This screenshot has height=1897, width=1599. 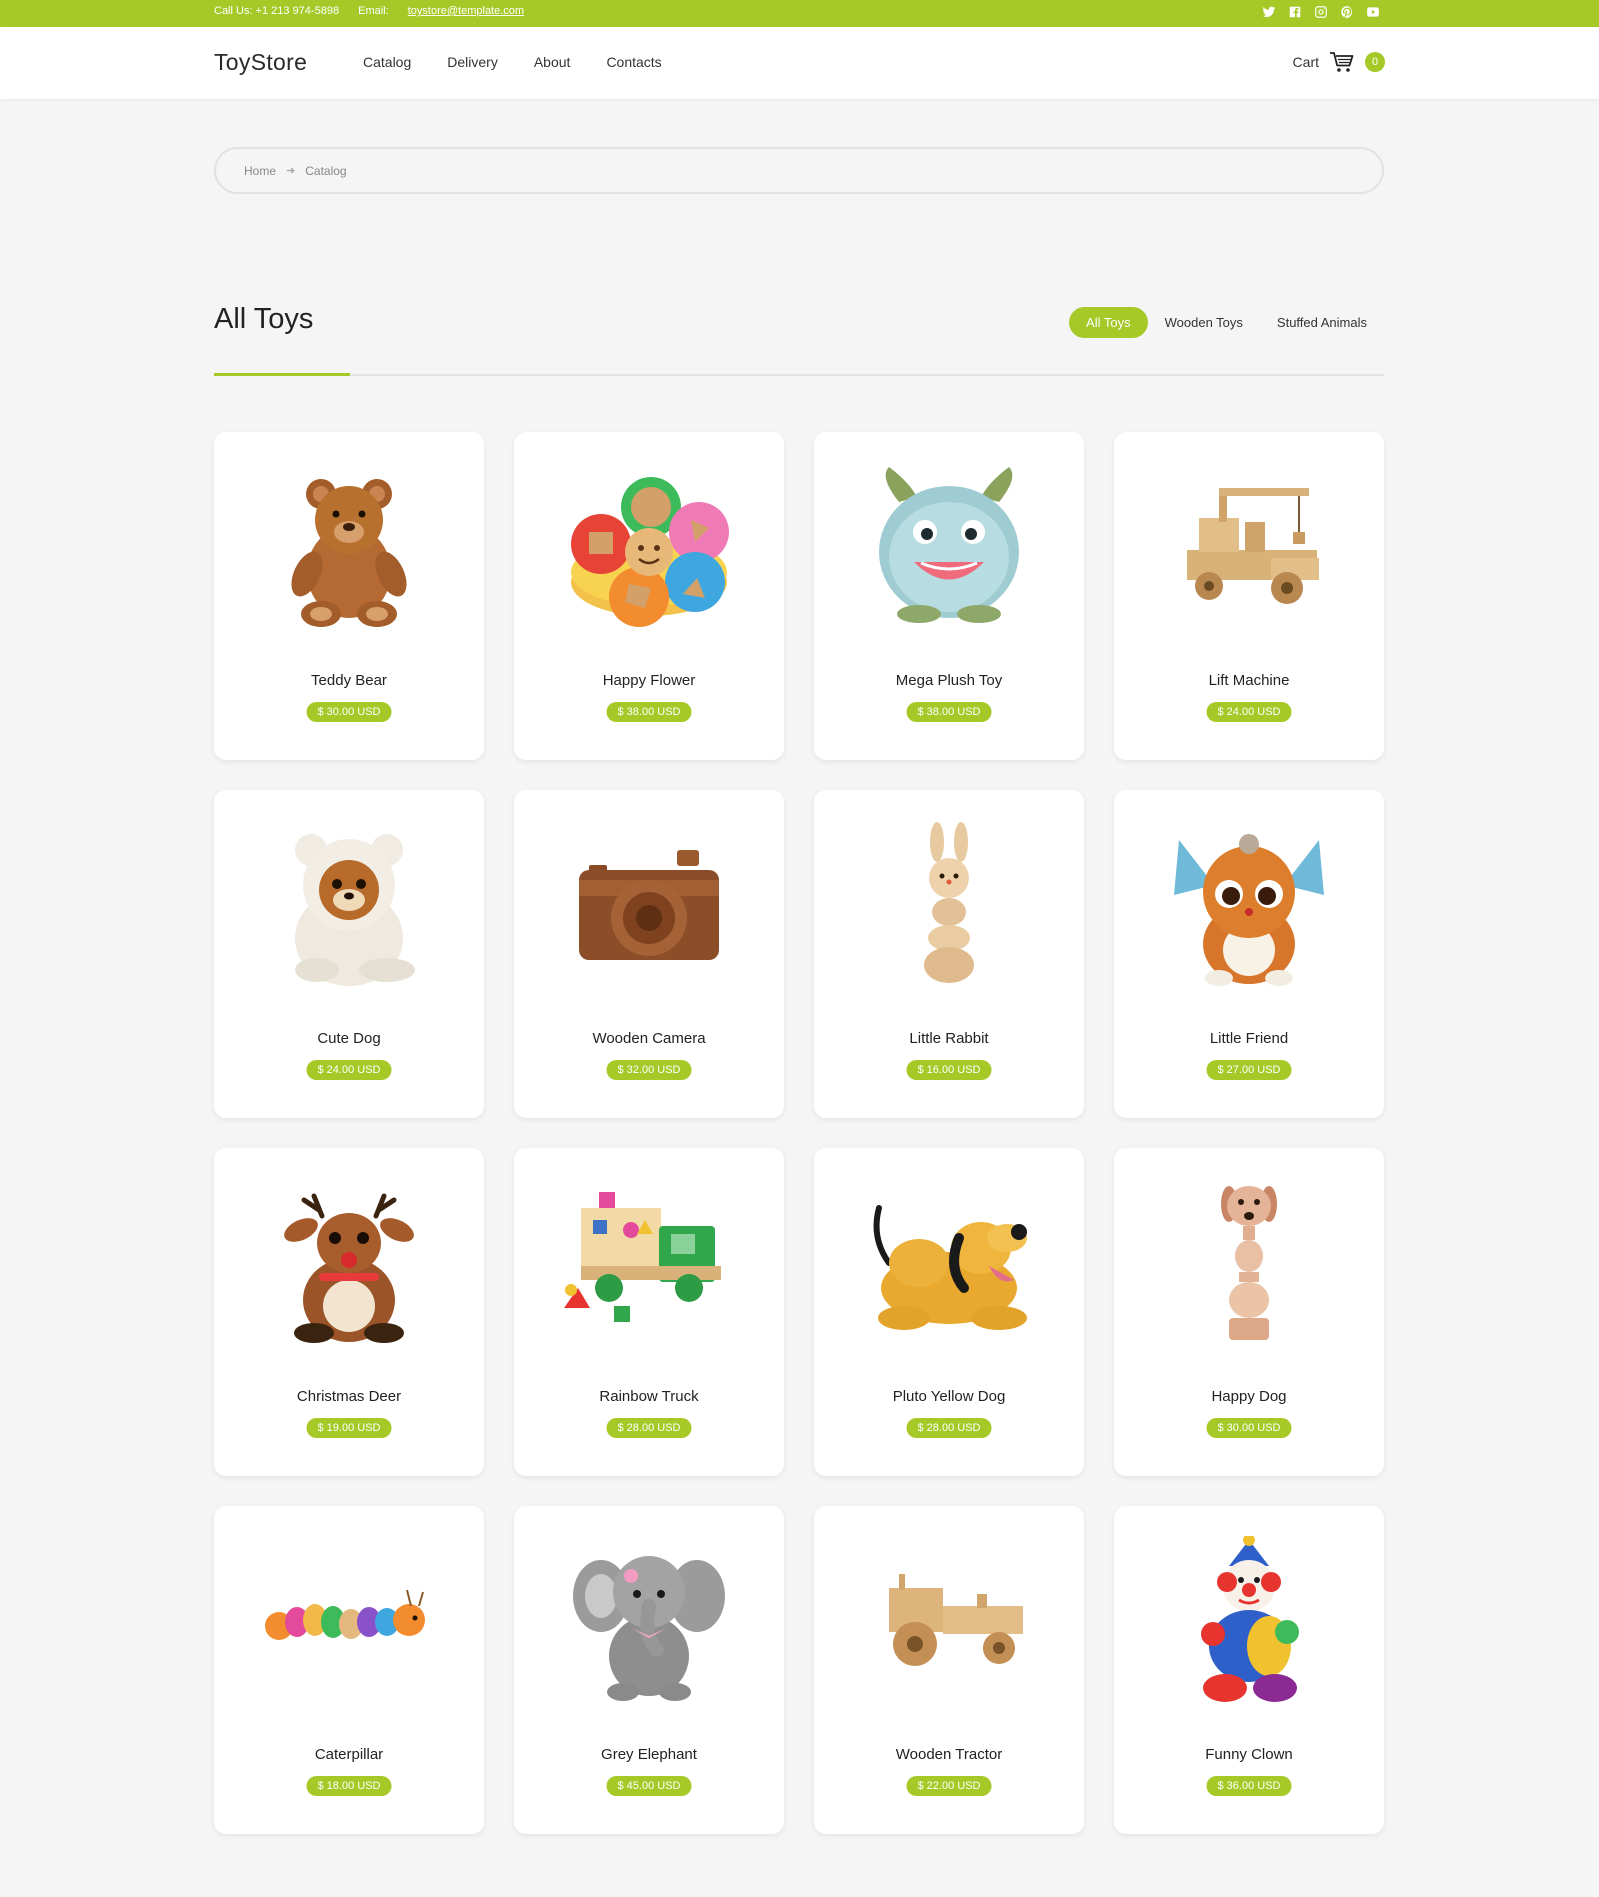 I want to click on breadcrumb: Home ➜ Catalog, so click(x=799, y=170).